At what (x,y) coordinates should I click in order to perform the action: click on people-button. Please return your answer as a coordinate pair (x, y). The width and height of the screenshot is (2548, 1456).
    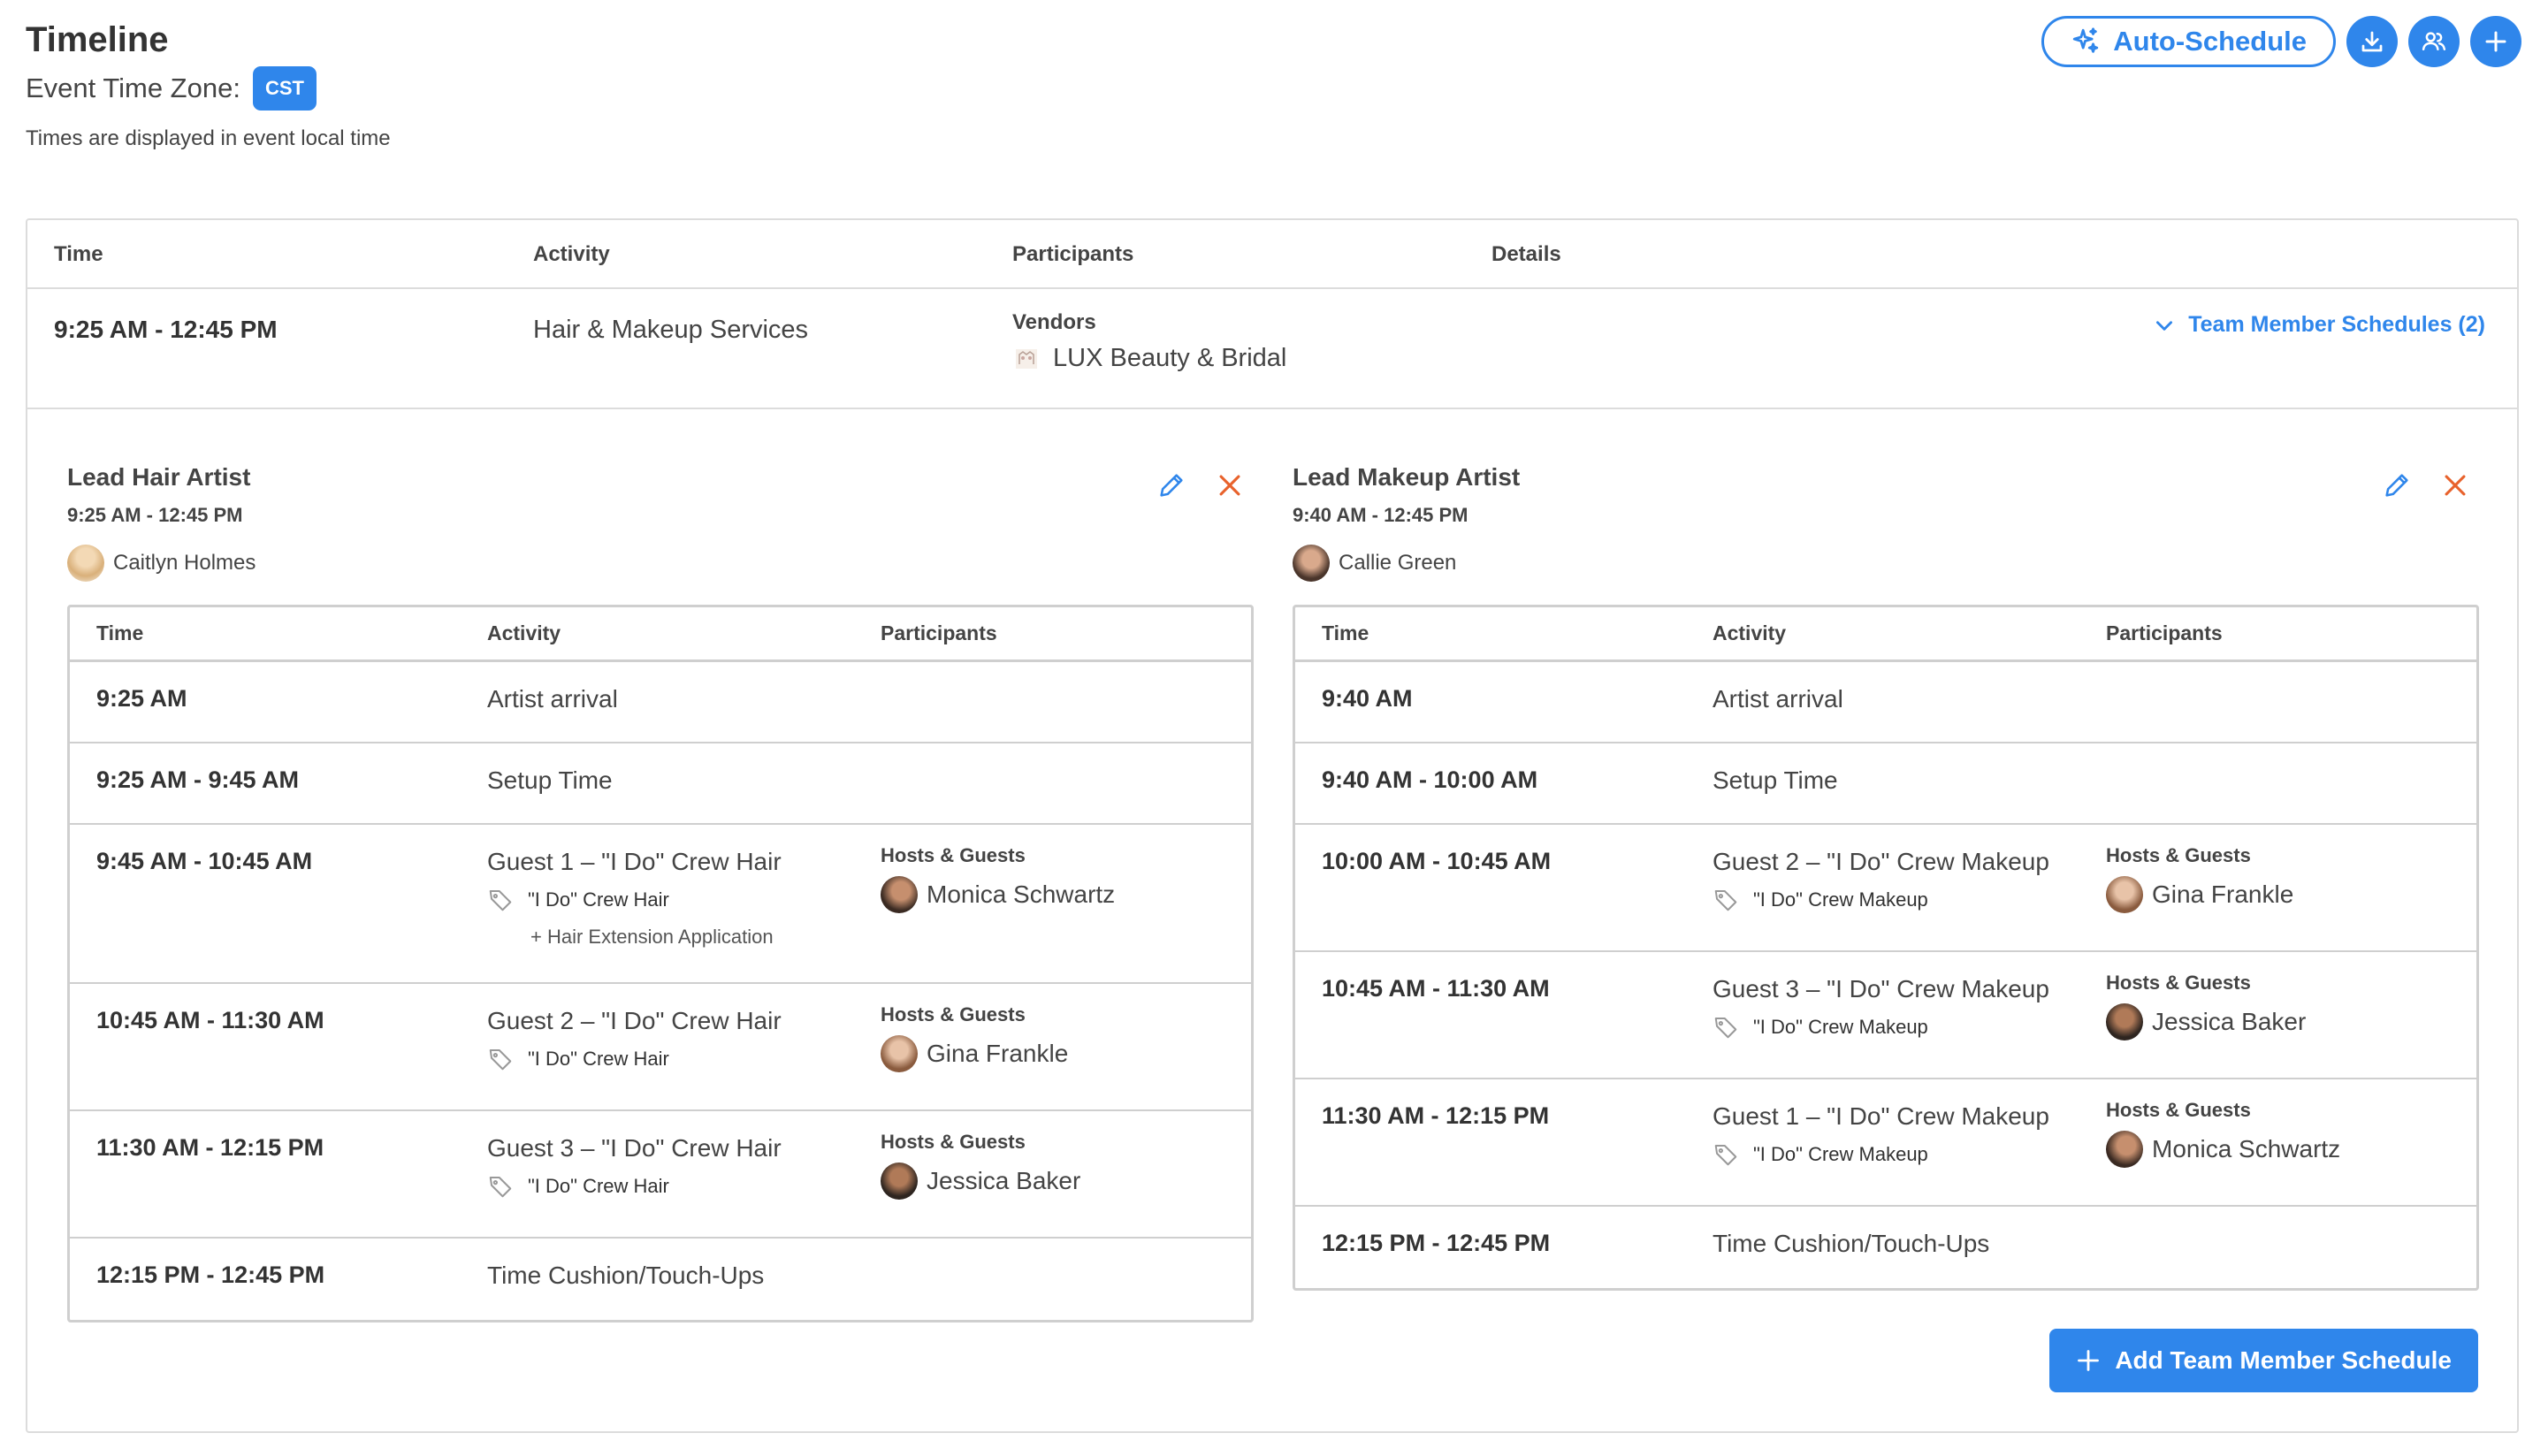
    Looking at the image, I should click on (2434, 41).